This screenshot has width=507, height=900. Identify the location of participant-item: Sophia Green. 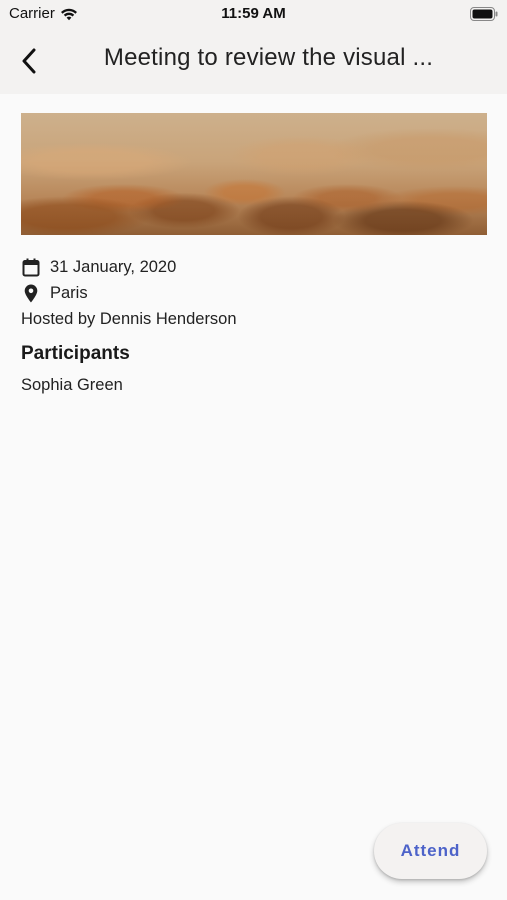
(72, 384).